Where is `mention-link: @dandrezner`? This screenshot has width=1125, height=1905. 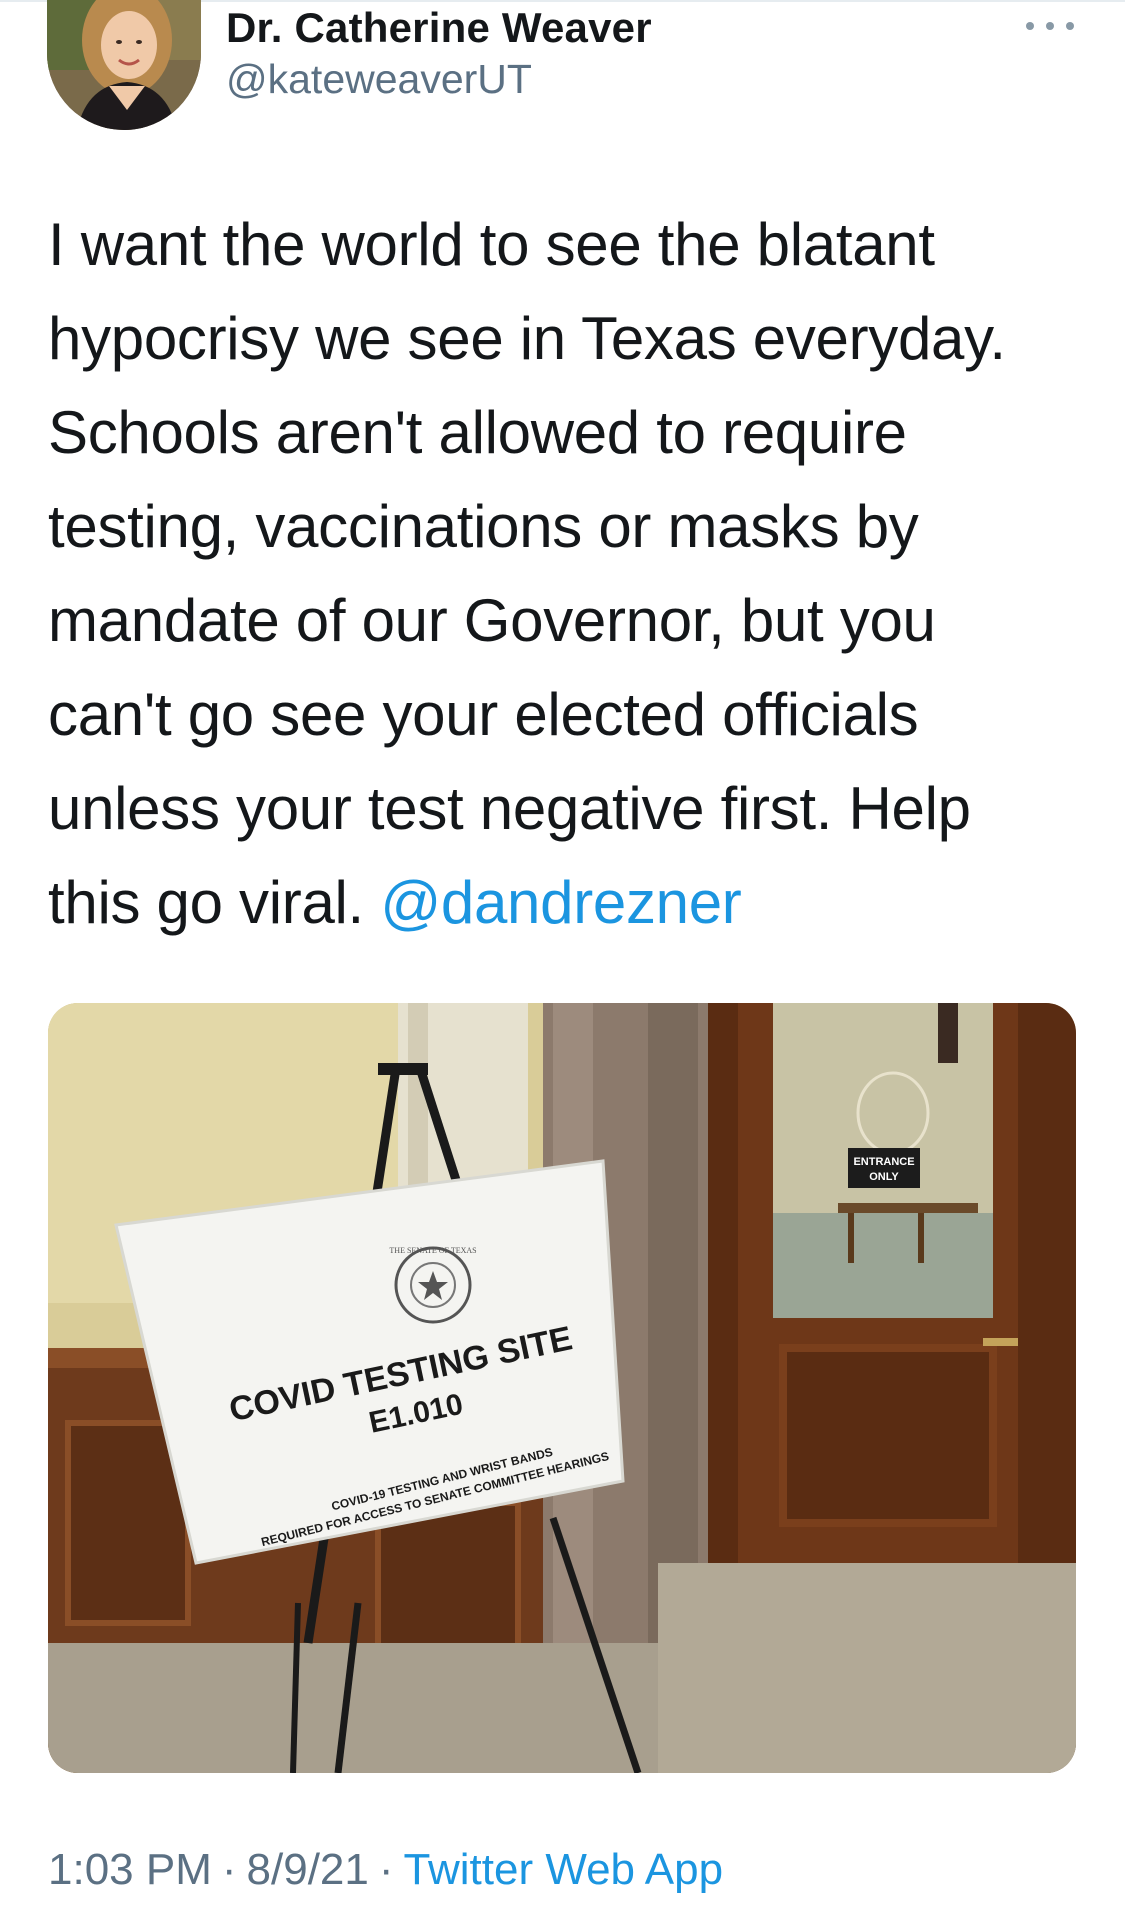 mention-link: @dandrezner is located at coordinates (560, 902).